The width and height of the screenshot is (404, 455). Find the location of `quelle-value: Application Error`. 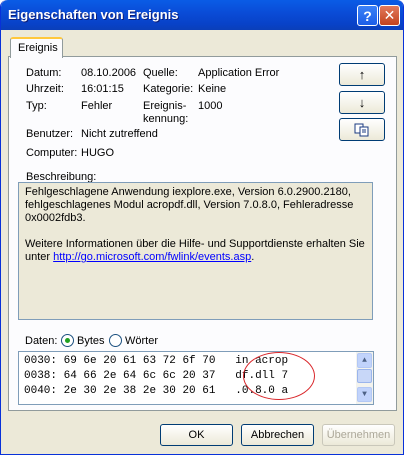

quelle-value: Application Error is located at coordinates (239, 73).